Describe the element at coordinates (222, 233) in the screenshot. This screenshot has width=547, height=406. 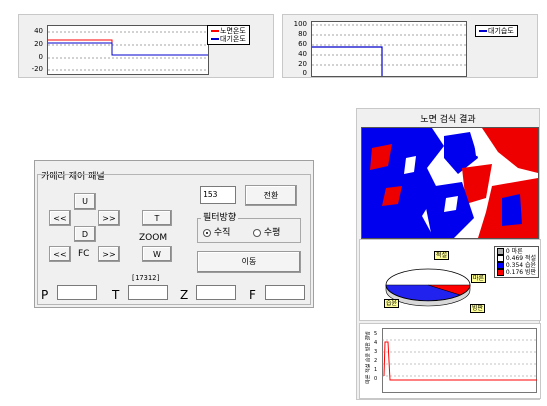
I see `radio-label: 수직` at that location.